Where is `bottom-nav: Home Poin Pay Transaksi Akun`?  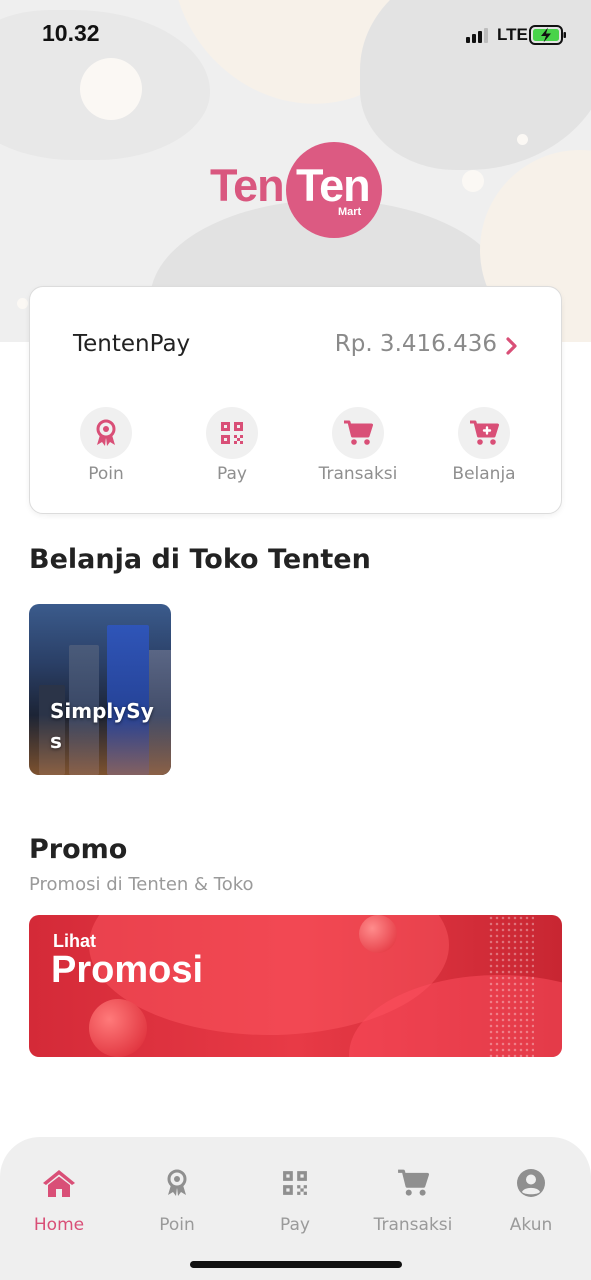
bottom-nav: Home Poin Pay Transaksi Akun is located at coordinates (295, 1208).